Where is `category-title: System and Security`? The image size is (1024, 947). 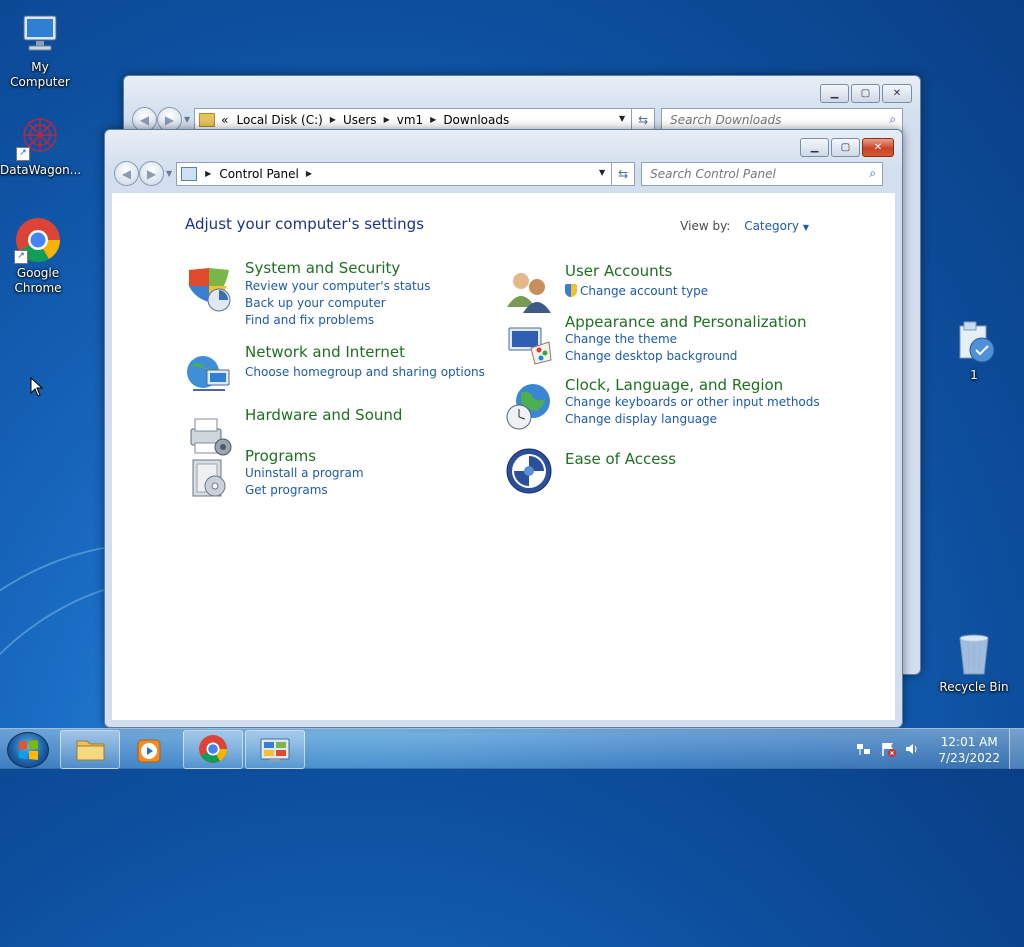 category-title: System and Security is located at coordinates (322, 268).